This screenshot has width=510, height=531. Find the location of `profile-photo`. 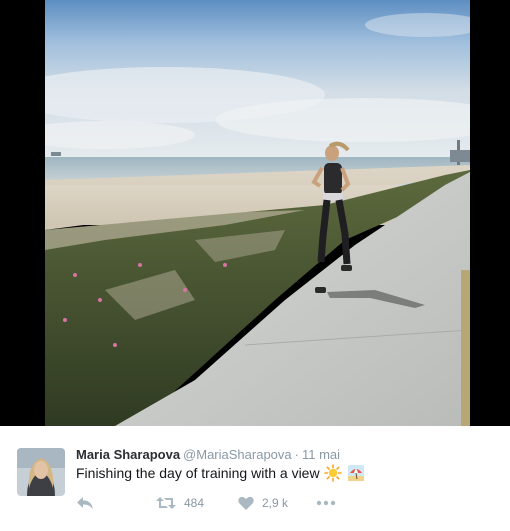

profile-photo is located at coordinates (41, 472).